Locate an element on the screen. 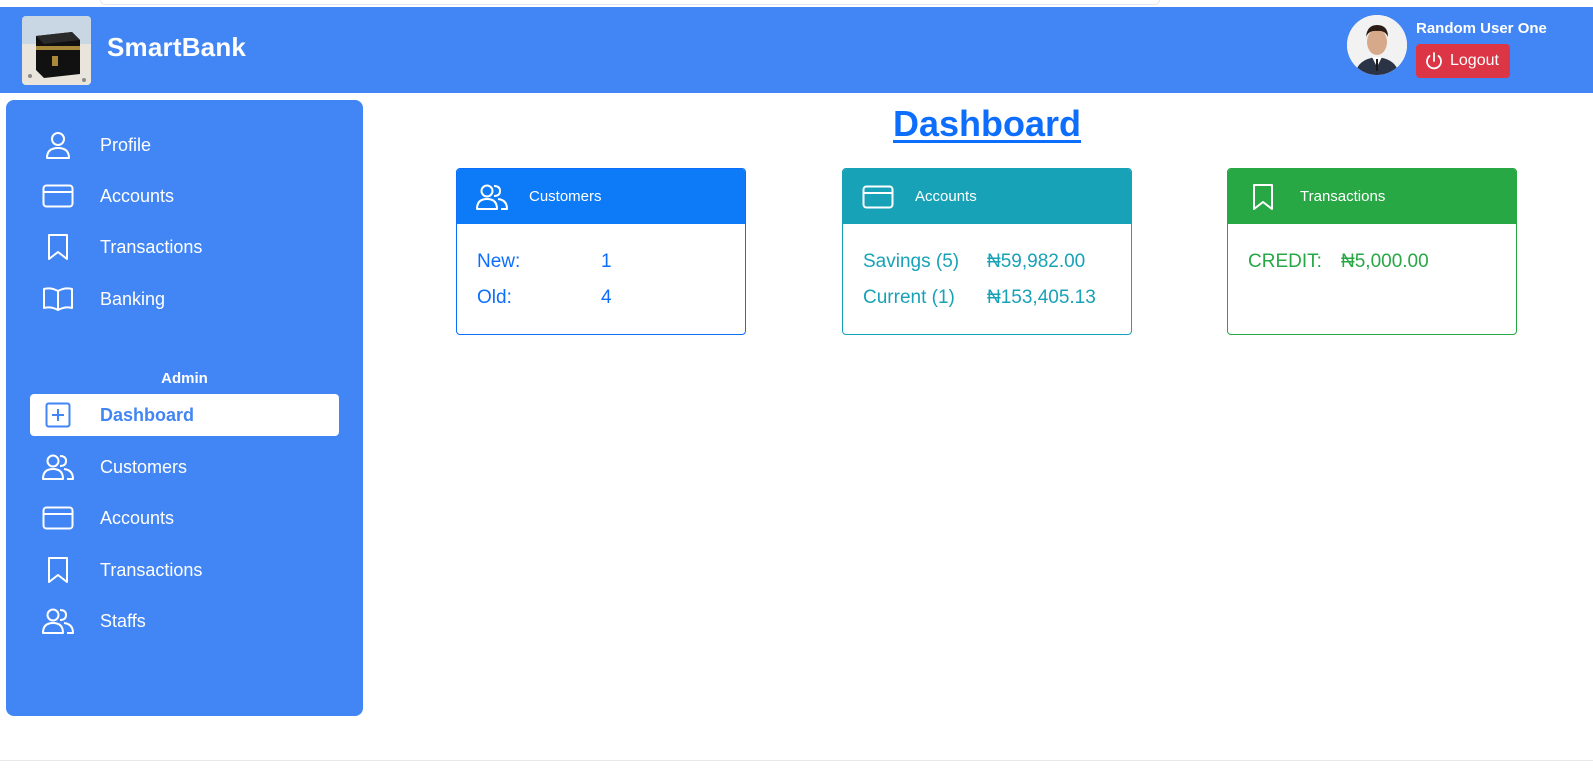 The image size is (1593, 774). stat-row: Savings (5) ₦59,982.00 is located at coordinates (987, 262).